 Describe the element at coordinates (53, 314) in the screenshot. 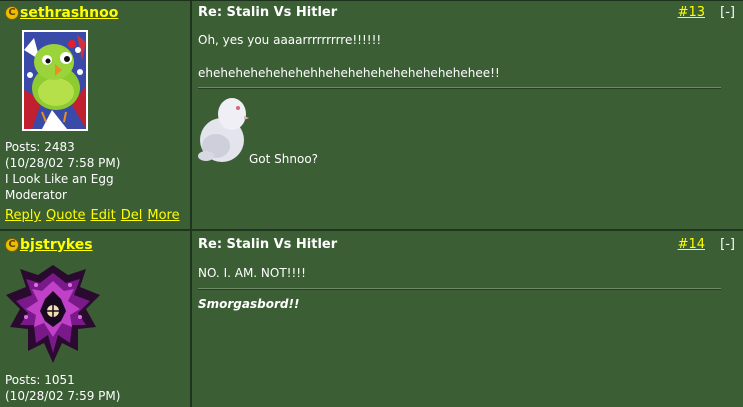

I see `dark-emblem-avatar` at that location.